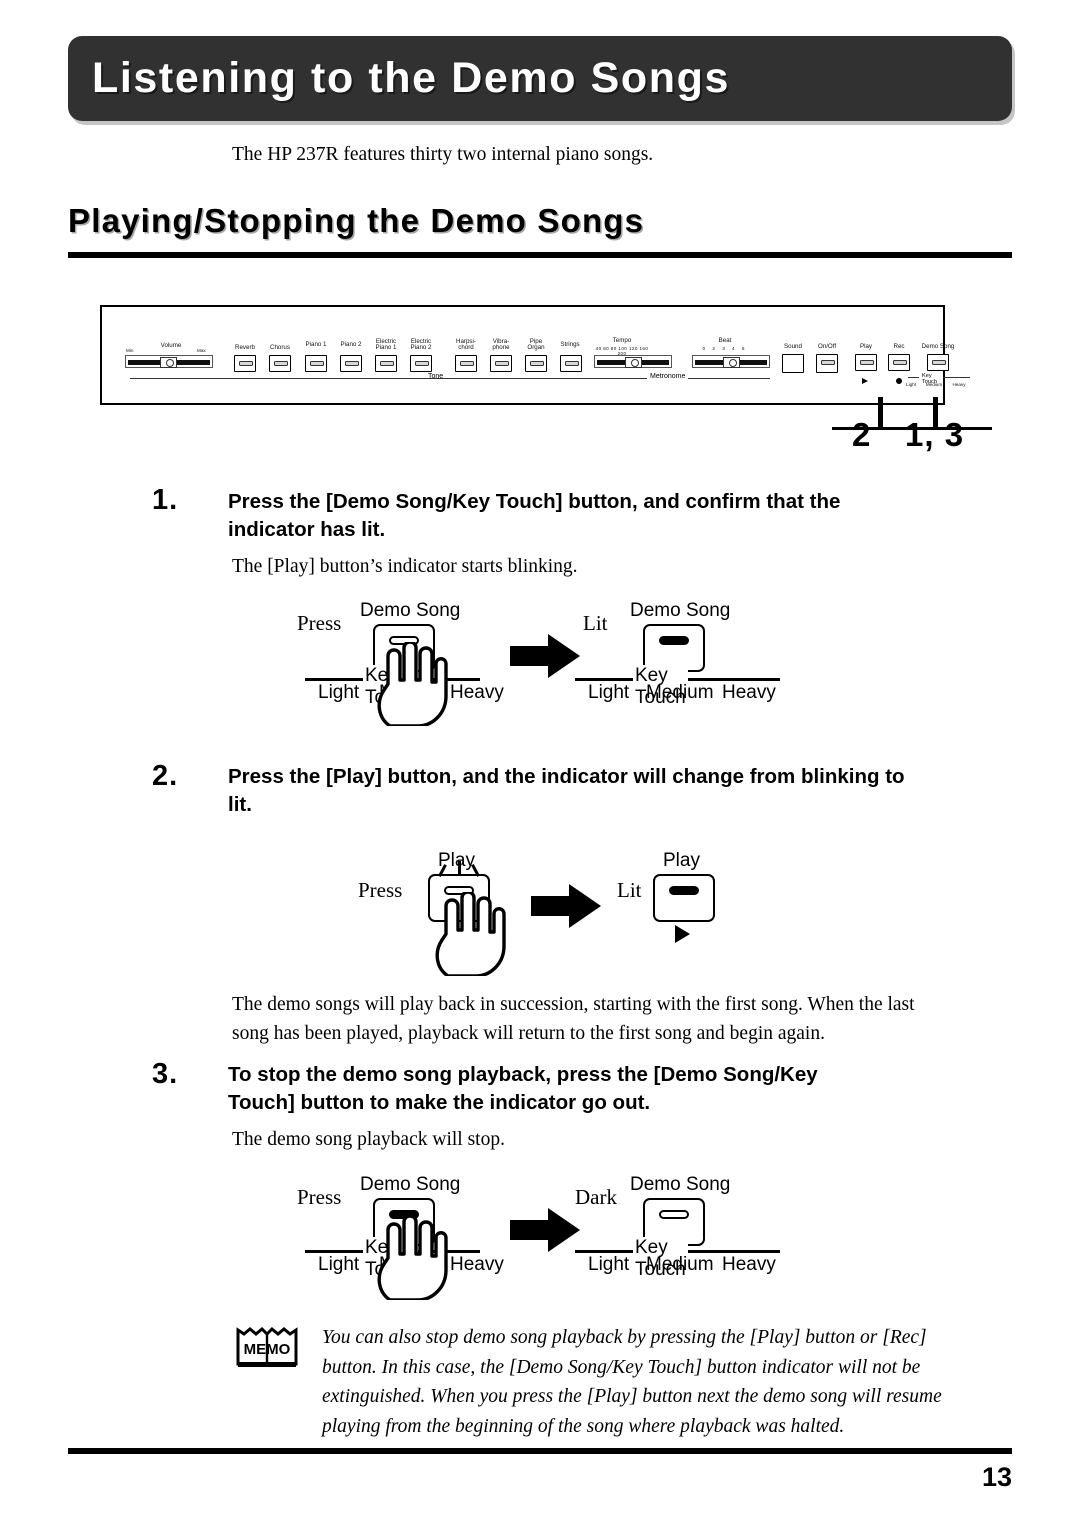 This screenshot has height=1528, width=1080. Describe the element at coordinates (477, 1264) in the screenshot. I see `step-3-left-opt-heavy: Heavy` at that location.